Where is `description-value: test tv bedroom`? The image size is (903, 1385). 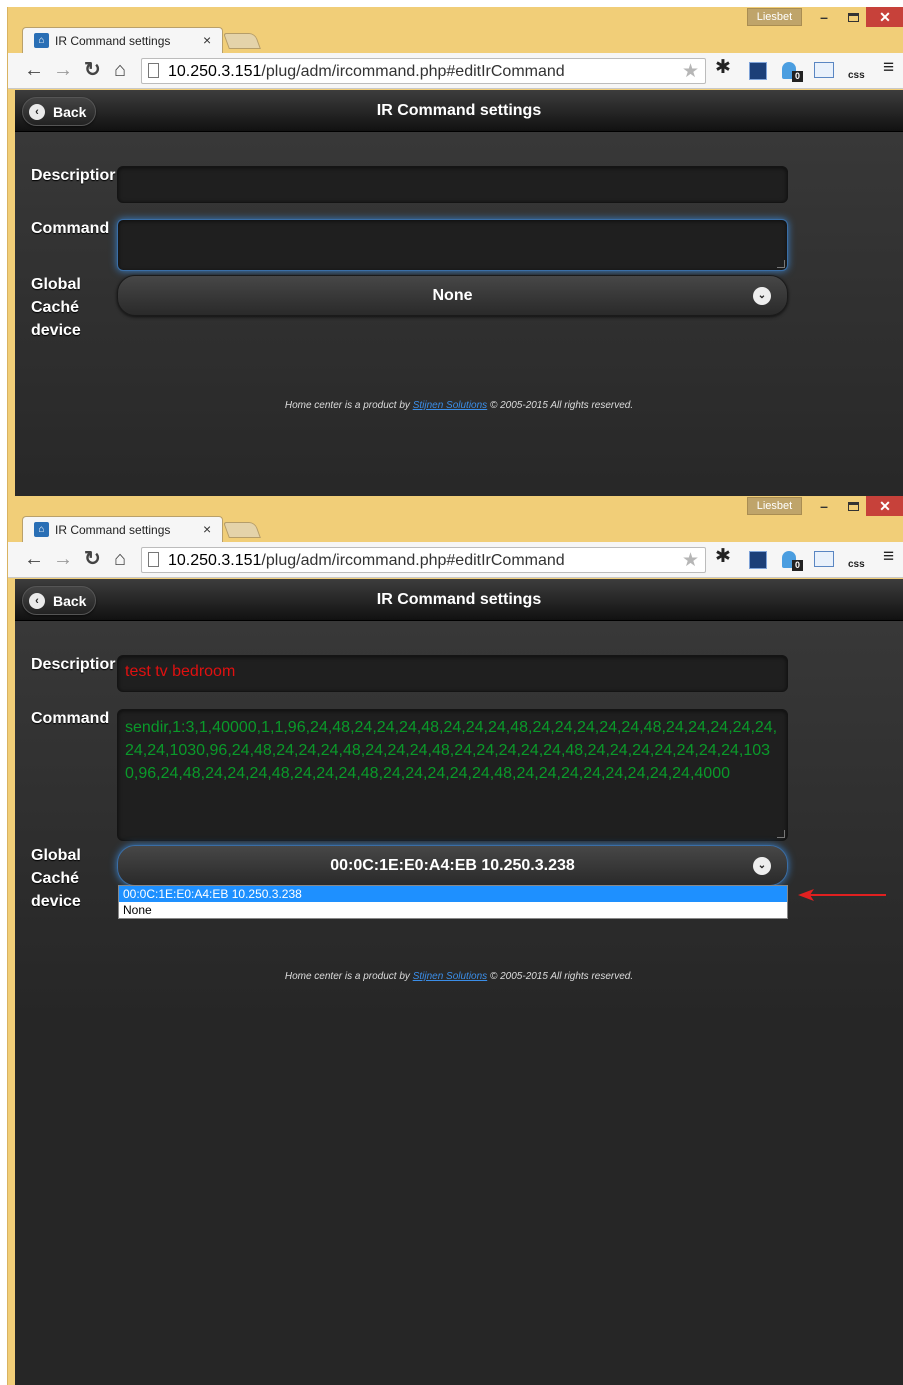
description-value: test tv bedroom is located at coordinates (180, 671).